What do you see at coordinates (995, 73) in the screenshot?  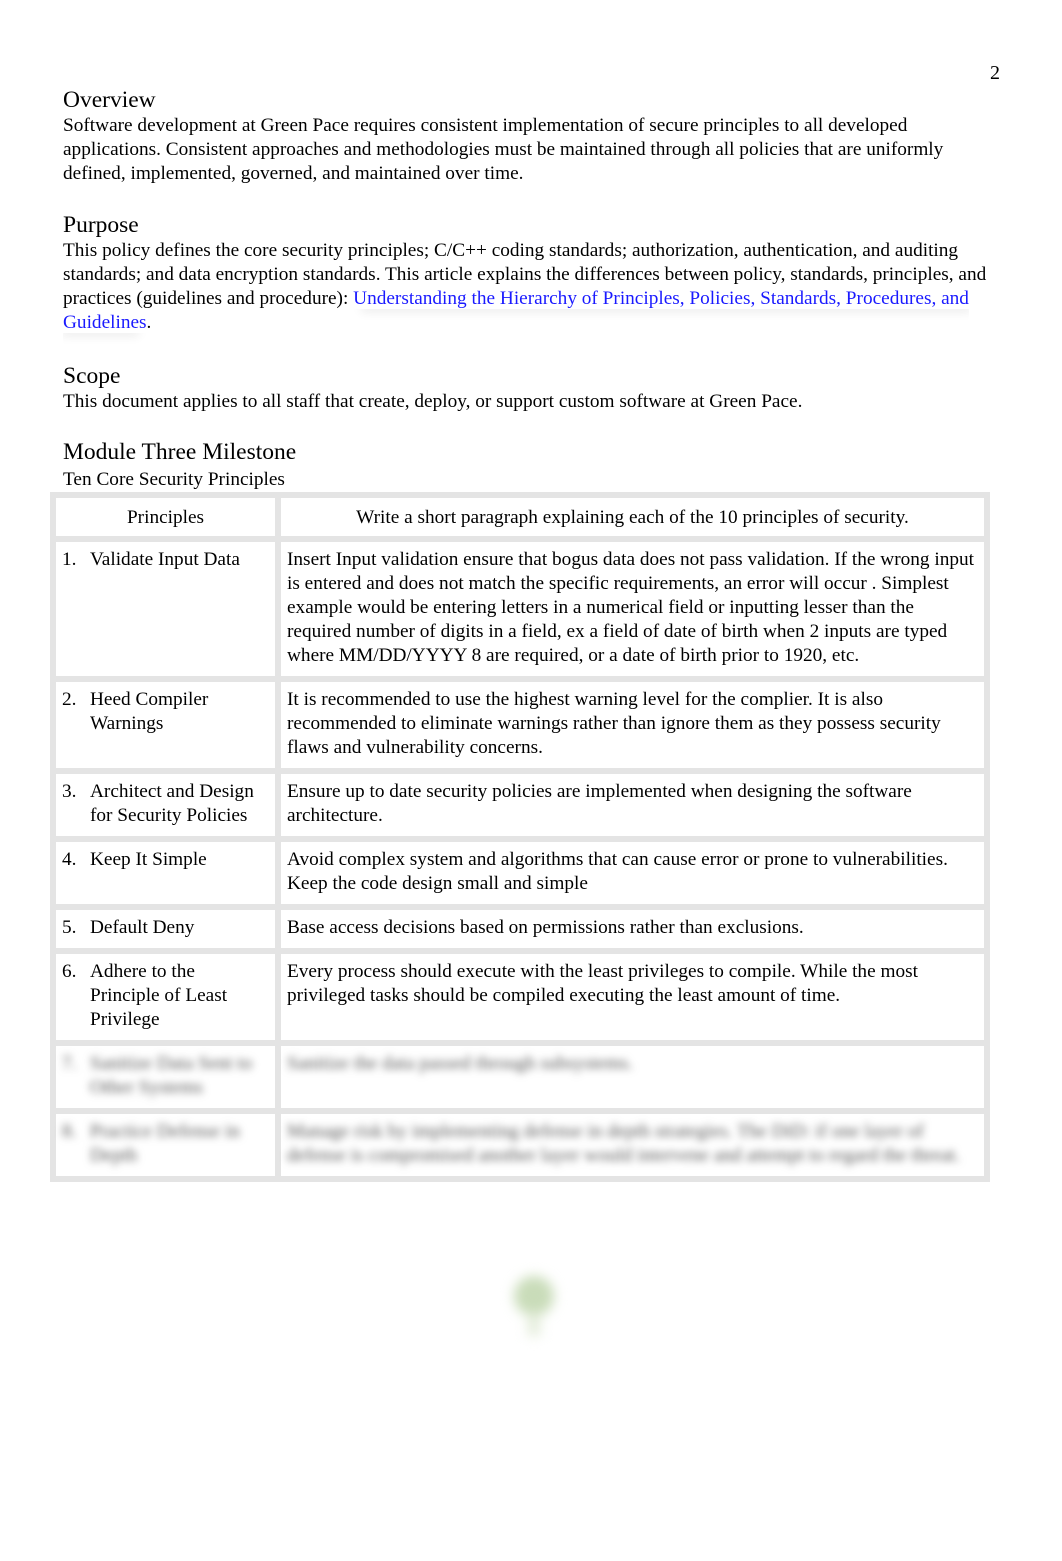 I see `page-number: 2` at bounding box center [995, 73].